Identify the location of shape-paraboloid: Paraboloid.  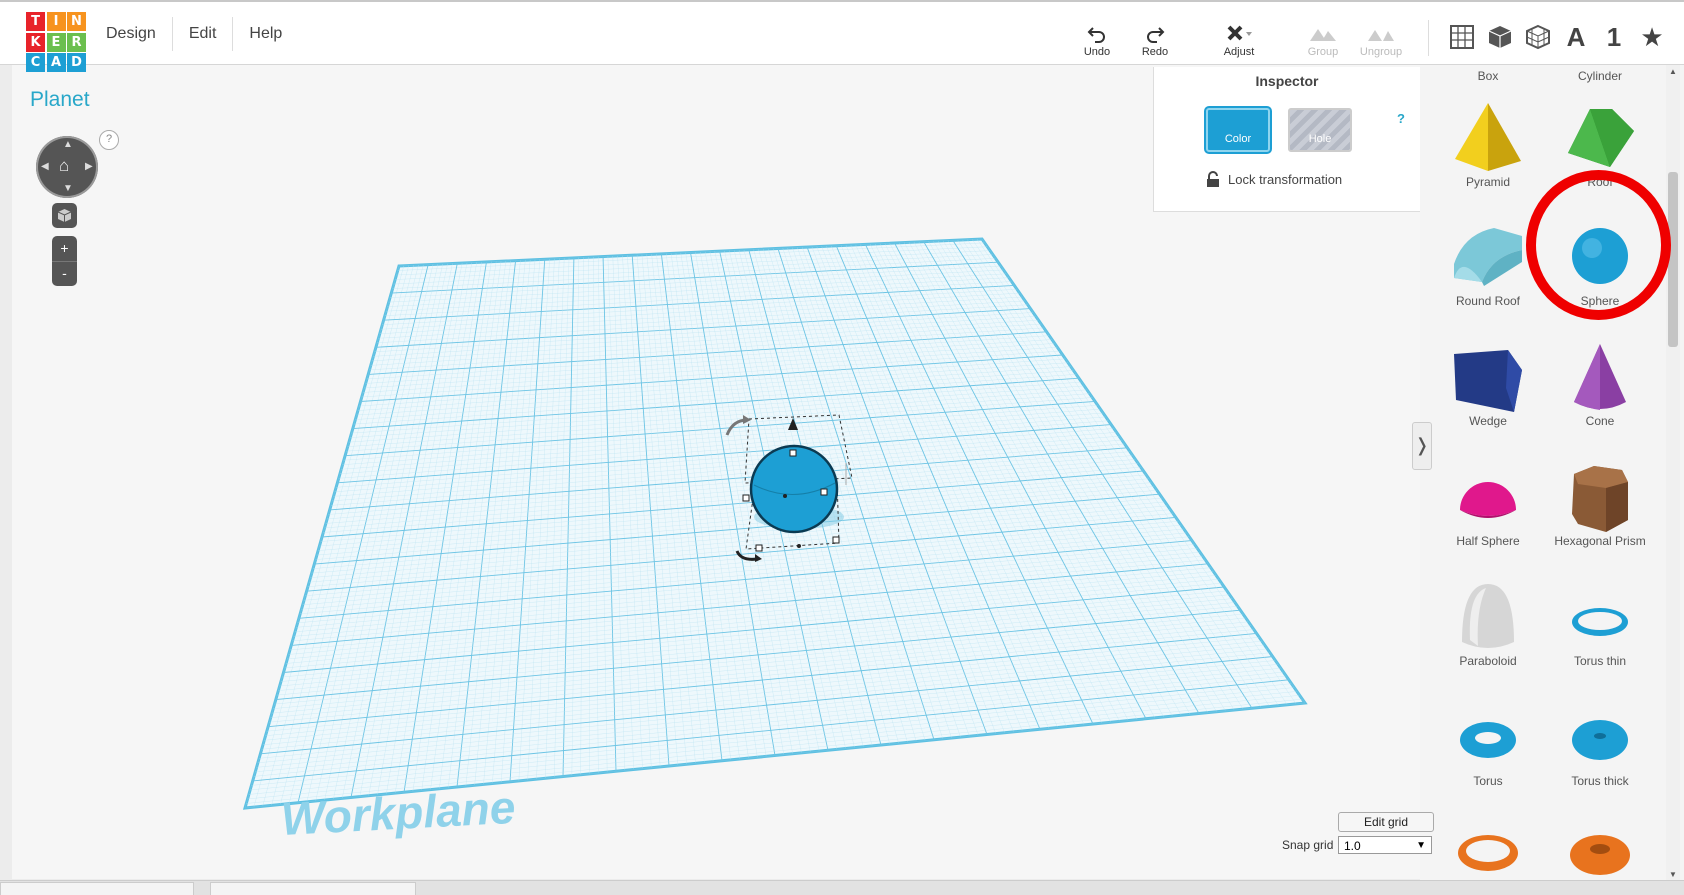
(1488, 624).